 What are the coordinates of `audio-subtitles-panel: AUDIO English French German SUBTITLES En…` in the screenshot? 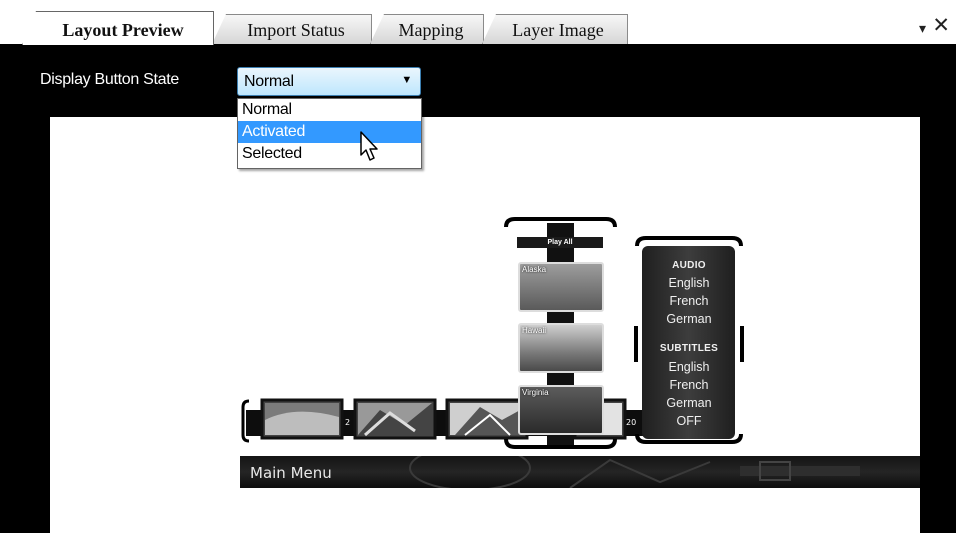 It's located at (689, 341).